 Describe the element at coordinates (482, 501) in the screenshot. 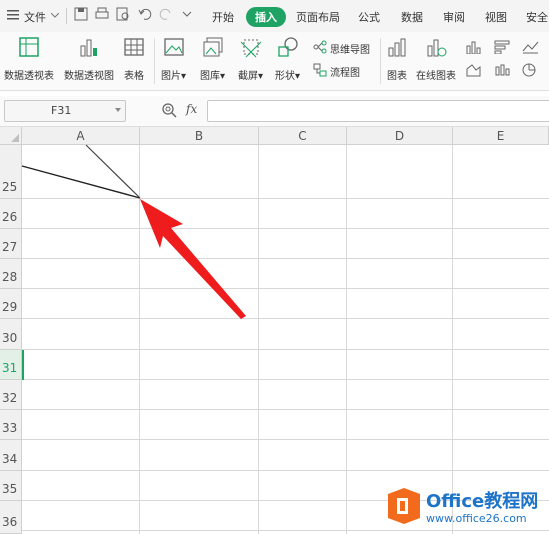

I see `watermark-title: Office教程网` at that location.